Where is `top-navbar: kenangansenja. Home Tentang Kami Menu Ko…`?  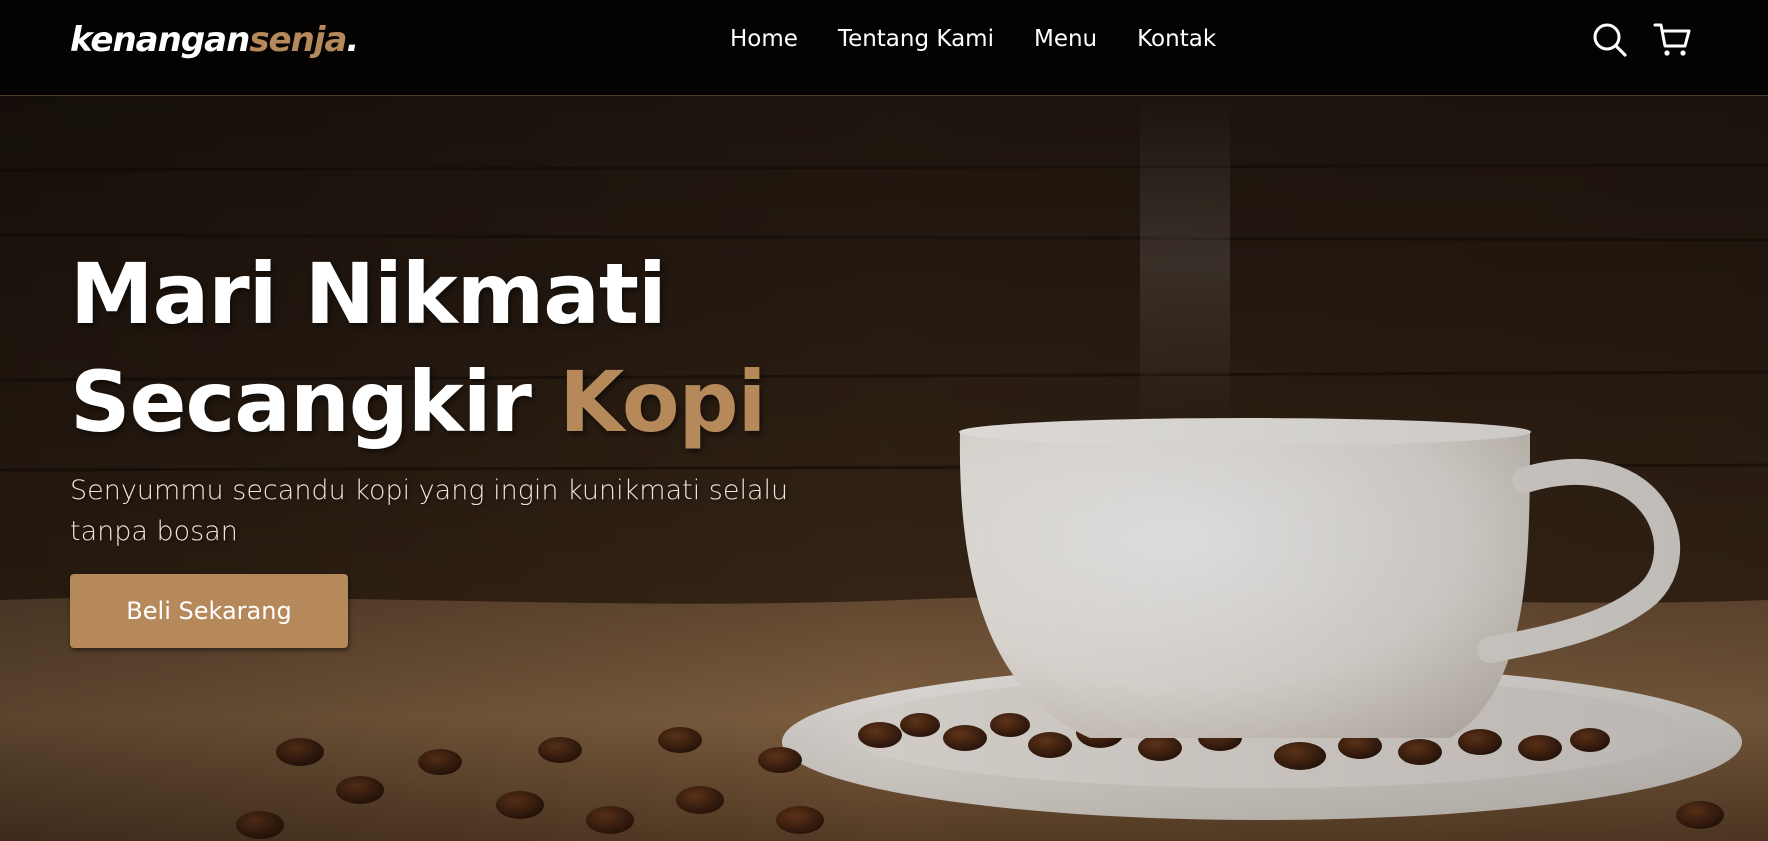 top-navbar: kenangansenja. Home Tentang Kami Menu Ko… is located at coordinates (884, 48).